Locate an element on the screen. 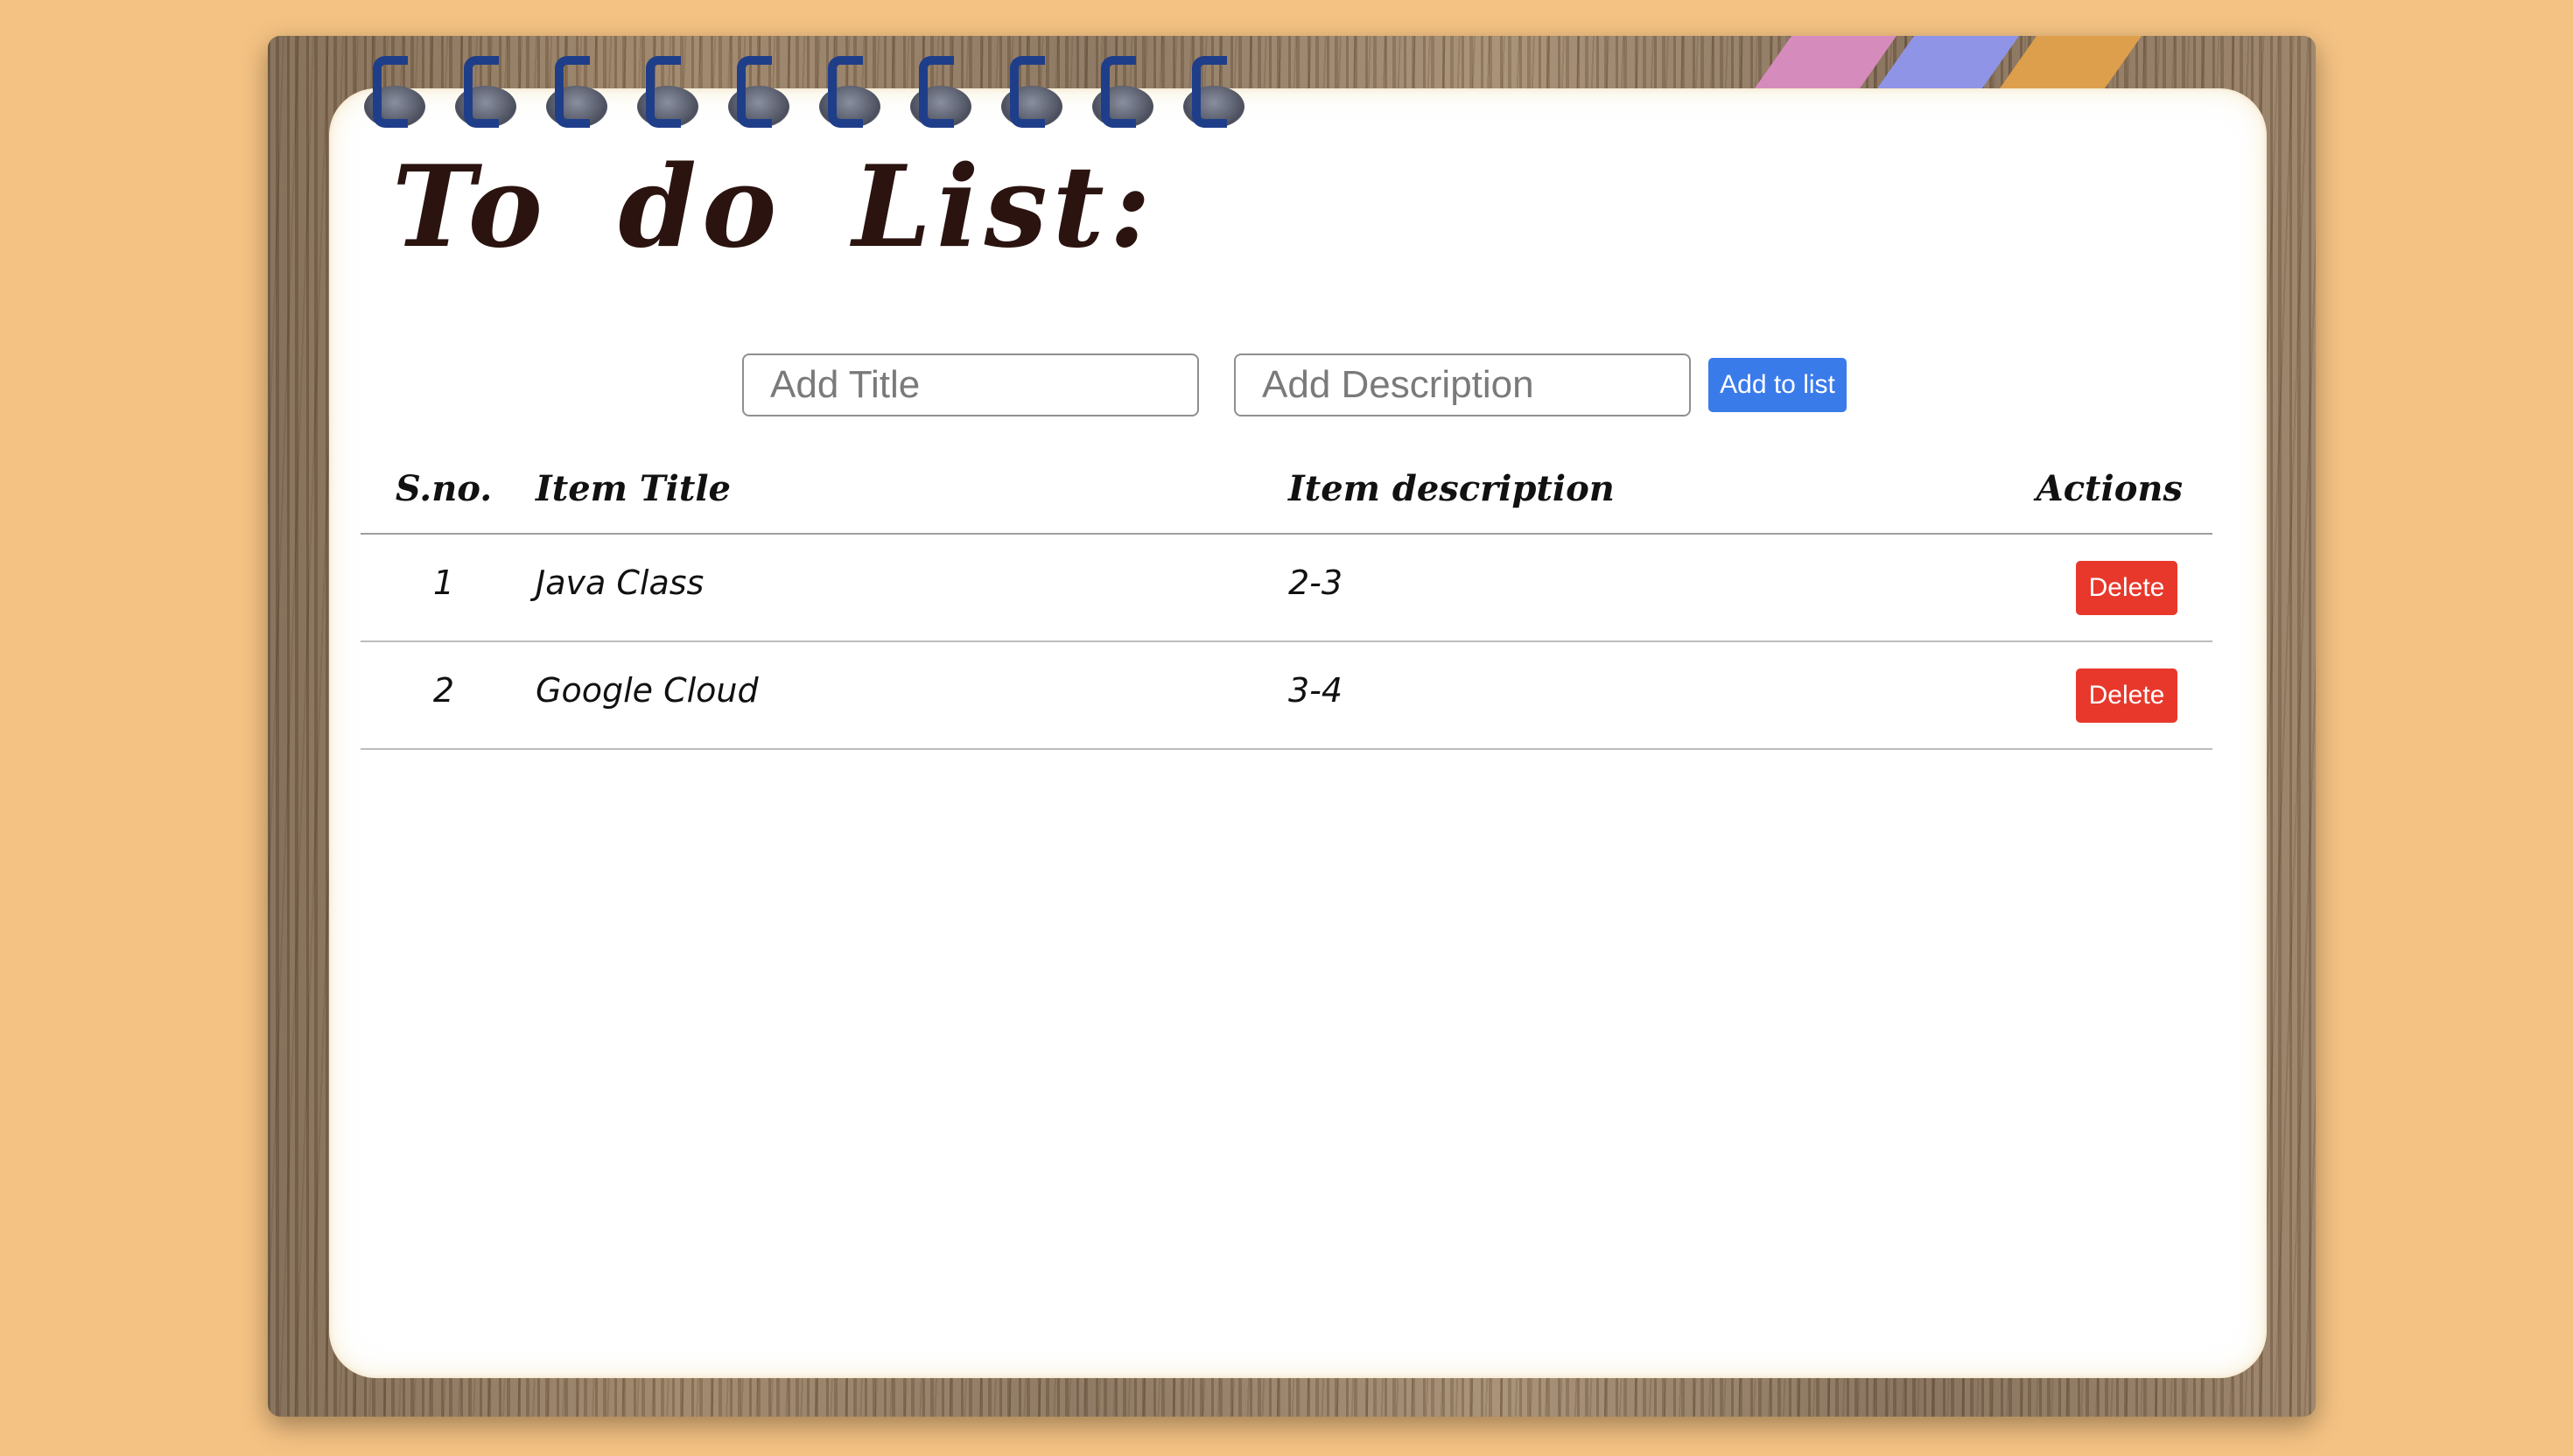 This screenshot has height=1456, width=2573. add-to-list-button: Add to list is located at coordinates (1777, 385).